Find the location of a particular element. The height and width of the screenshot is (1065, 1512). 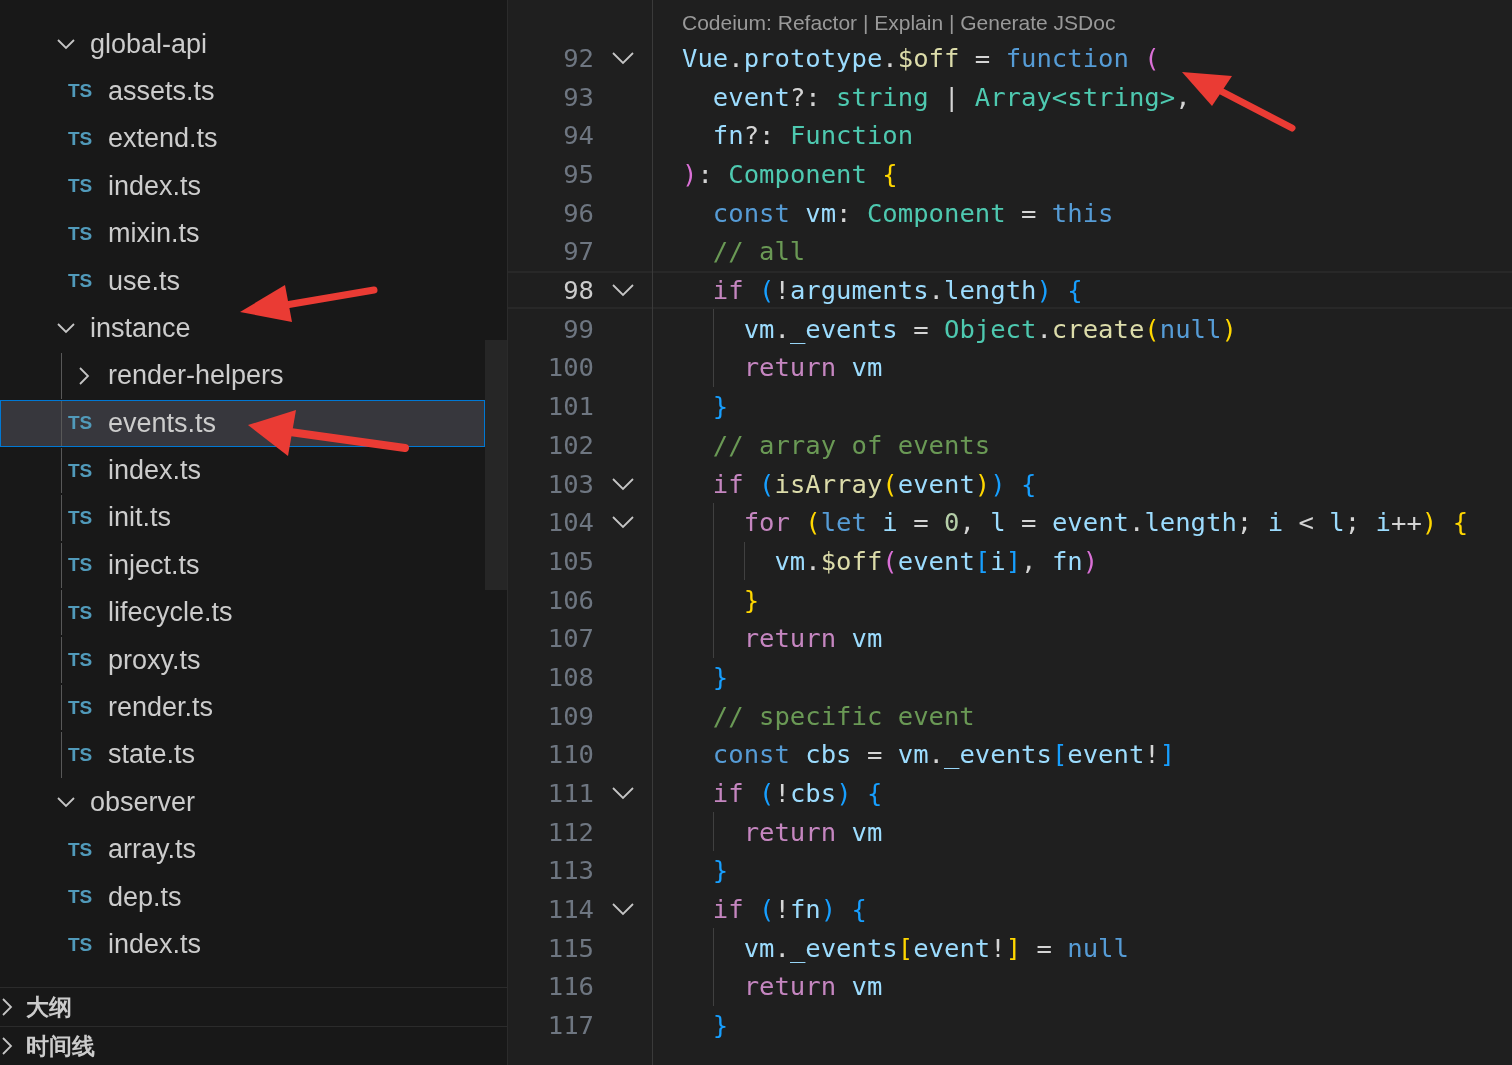

file-item: TS init.ts is located at coordinates (242, 518).